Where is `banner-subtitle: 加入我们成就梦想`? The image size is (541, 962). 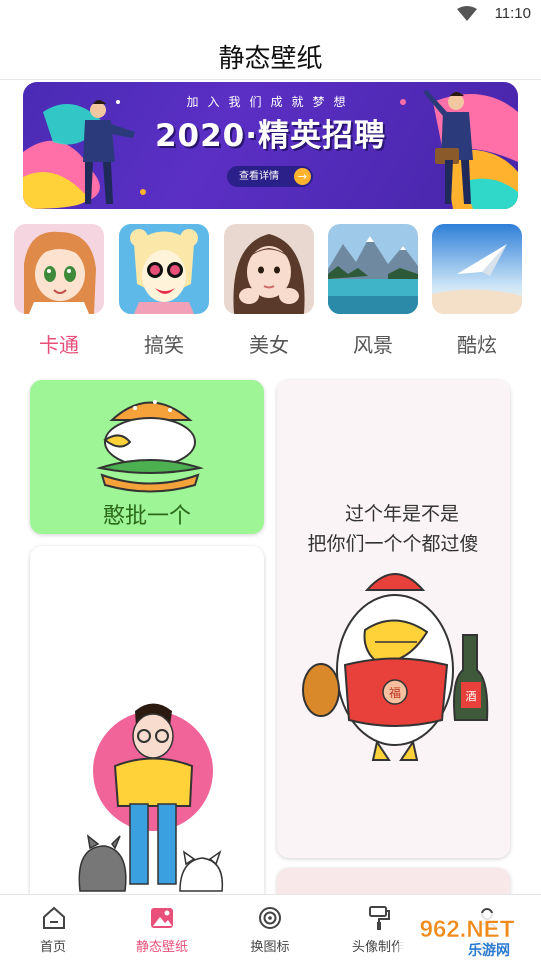 banner-subtitle: 加入我们成就梦想 is located at coordinates (270, 102).